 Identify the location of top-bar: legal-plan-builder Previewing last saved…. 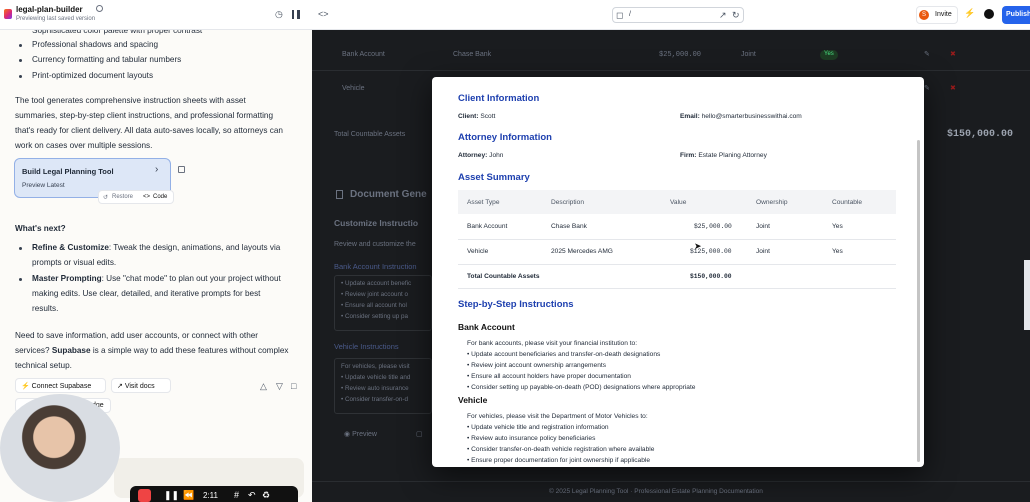
(515, 15).